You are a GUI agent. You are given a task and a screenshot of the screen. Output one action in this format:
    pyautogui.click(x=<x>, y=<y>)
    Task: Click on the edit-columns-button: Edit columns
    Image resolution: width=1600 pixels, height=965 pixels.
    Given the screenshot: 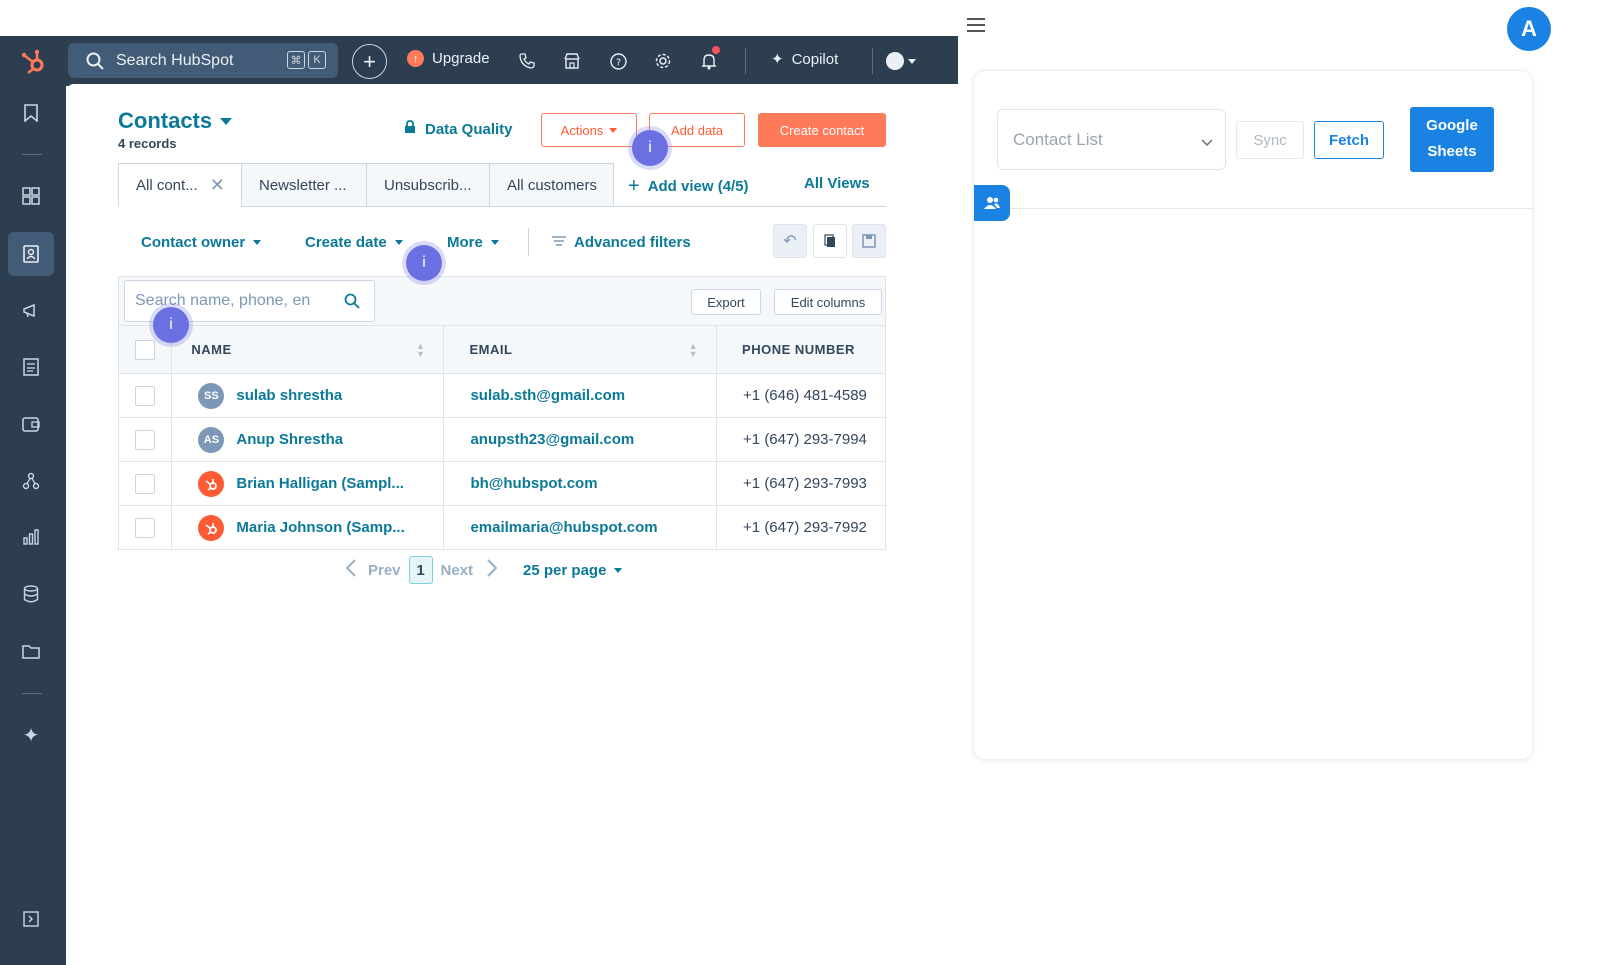 What is the action you would take?
    pyautogui.click(x=828, y=302)
    